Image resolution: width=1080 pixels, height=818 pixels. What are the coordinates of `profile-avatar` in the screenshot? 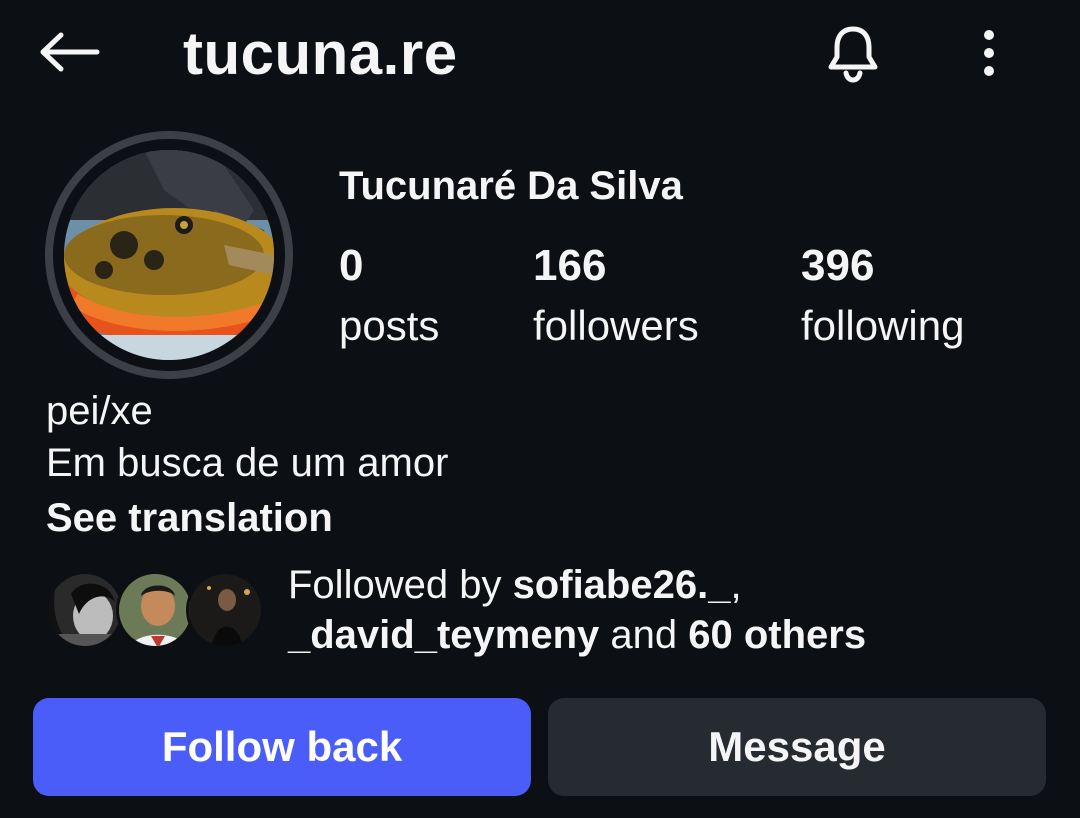 It's located at (169, 255).